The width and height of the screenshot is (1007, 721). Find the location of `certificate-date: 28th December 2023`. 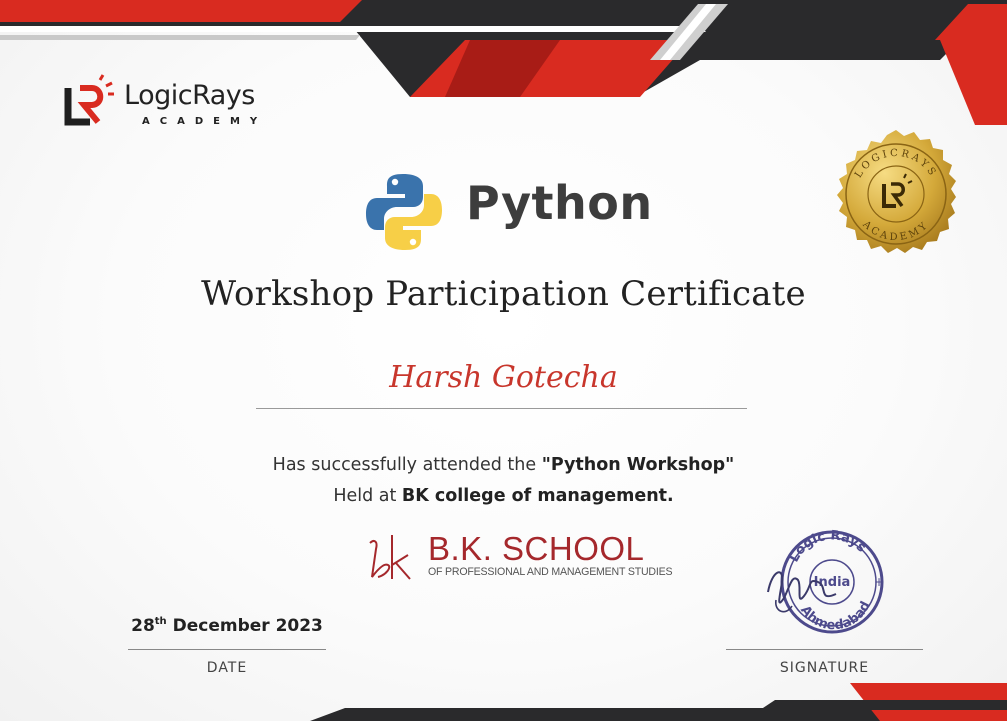

certificate-date: 28th December 2023 is located at coordinates (227, 626).